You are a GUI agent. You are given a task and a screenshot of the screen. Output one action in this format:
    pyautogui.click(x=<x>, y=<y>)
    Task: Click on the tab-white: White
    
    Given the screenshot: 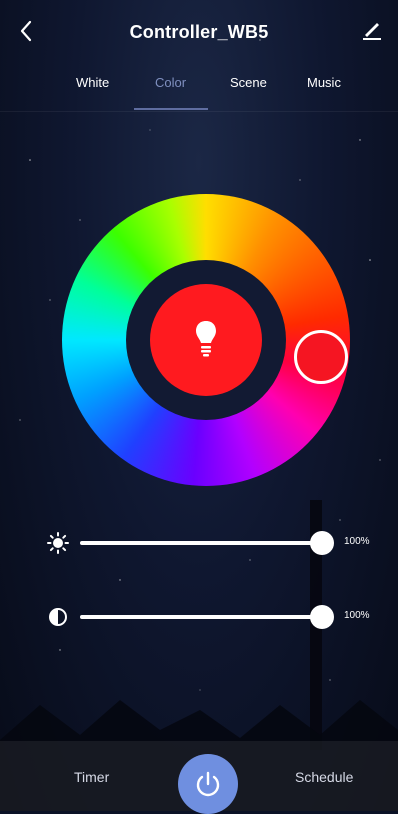 What is the action you would take?
    pyautogui.click(x=92, y=82)
    